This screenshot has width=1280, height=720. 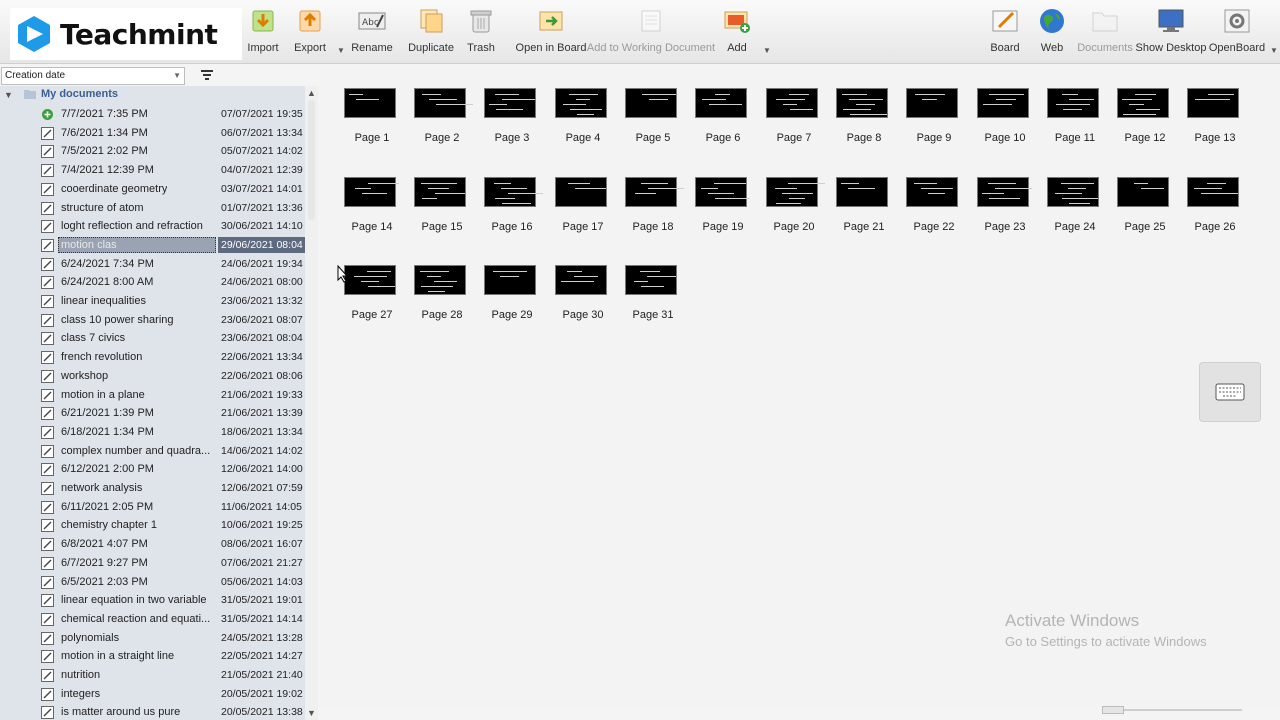 What do you see at coordinates (869, 118) in the screenshot?
I see `page-thumbnail: Page 8` at bounding box center [869, 118].